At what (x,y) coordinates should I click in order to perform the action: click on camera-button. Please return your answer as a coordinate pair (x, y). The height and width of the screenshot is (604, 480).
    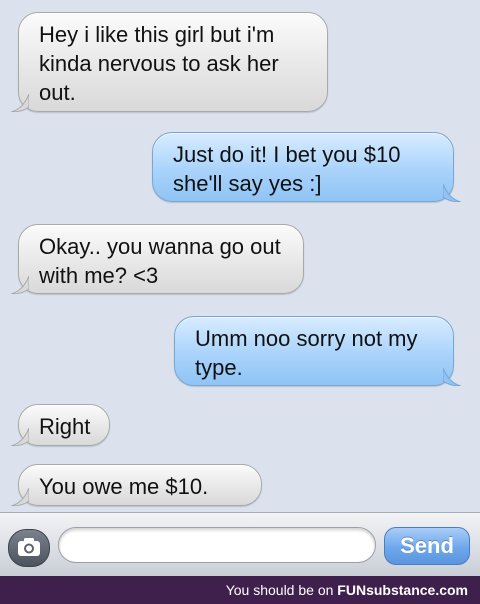
    Looking at the image, I should click on (29, 548).